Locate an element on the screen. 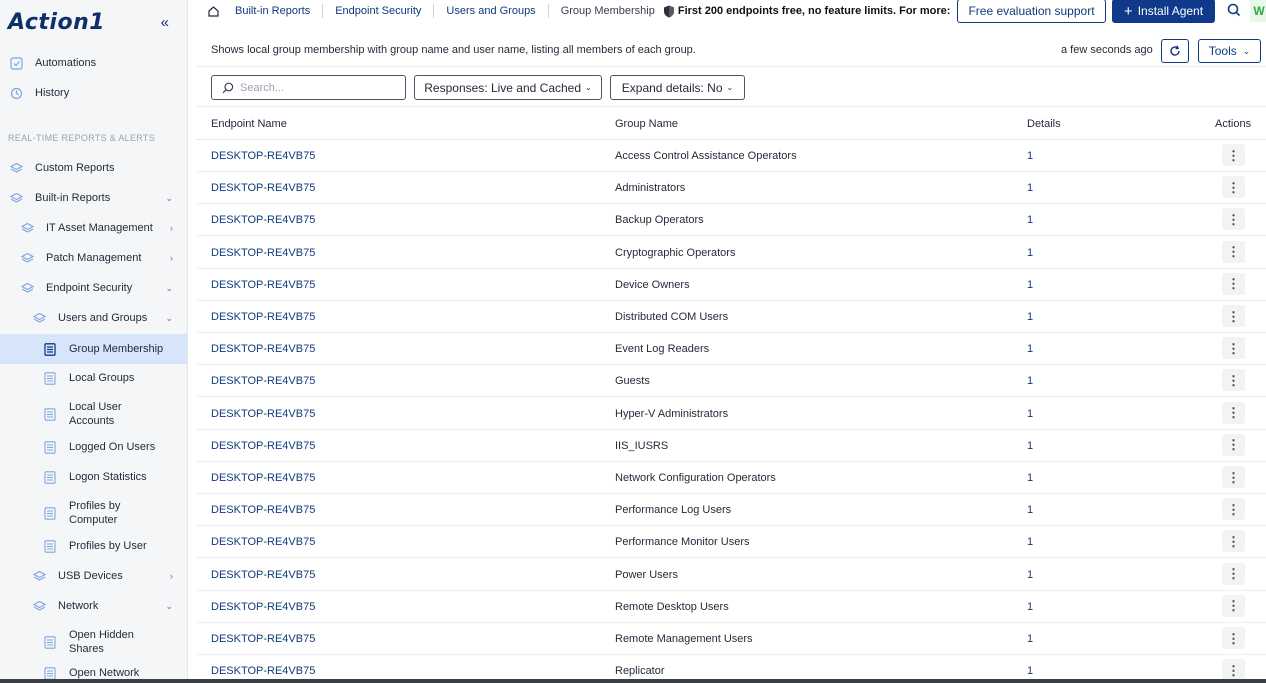 Image resolution: width=1266 pixels, height=683 pixels. sidebar-item-history: History is located at coordinates (93, 93).